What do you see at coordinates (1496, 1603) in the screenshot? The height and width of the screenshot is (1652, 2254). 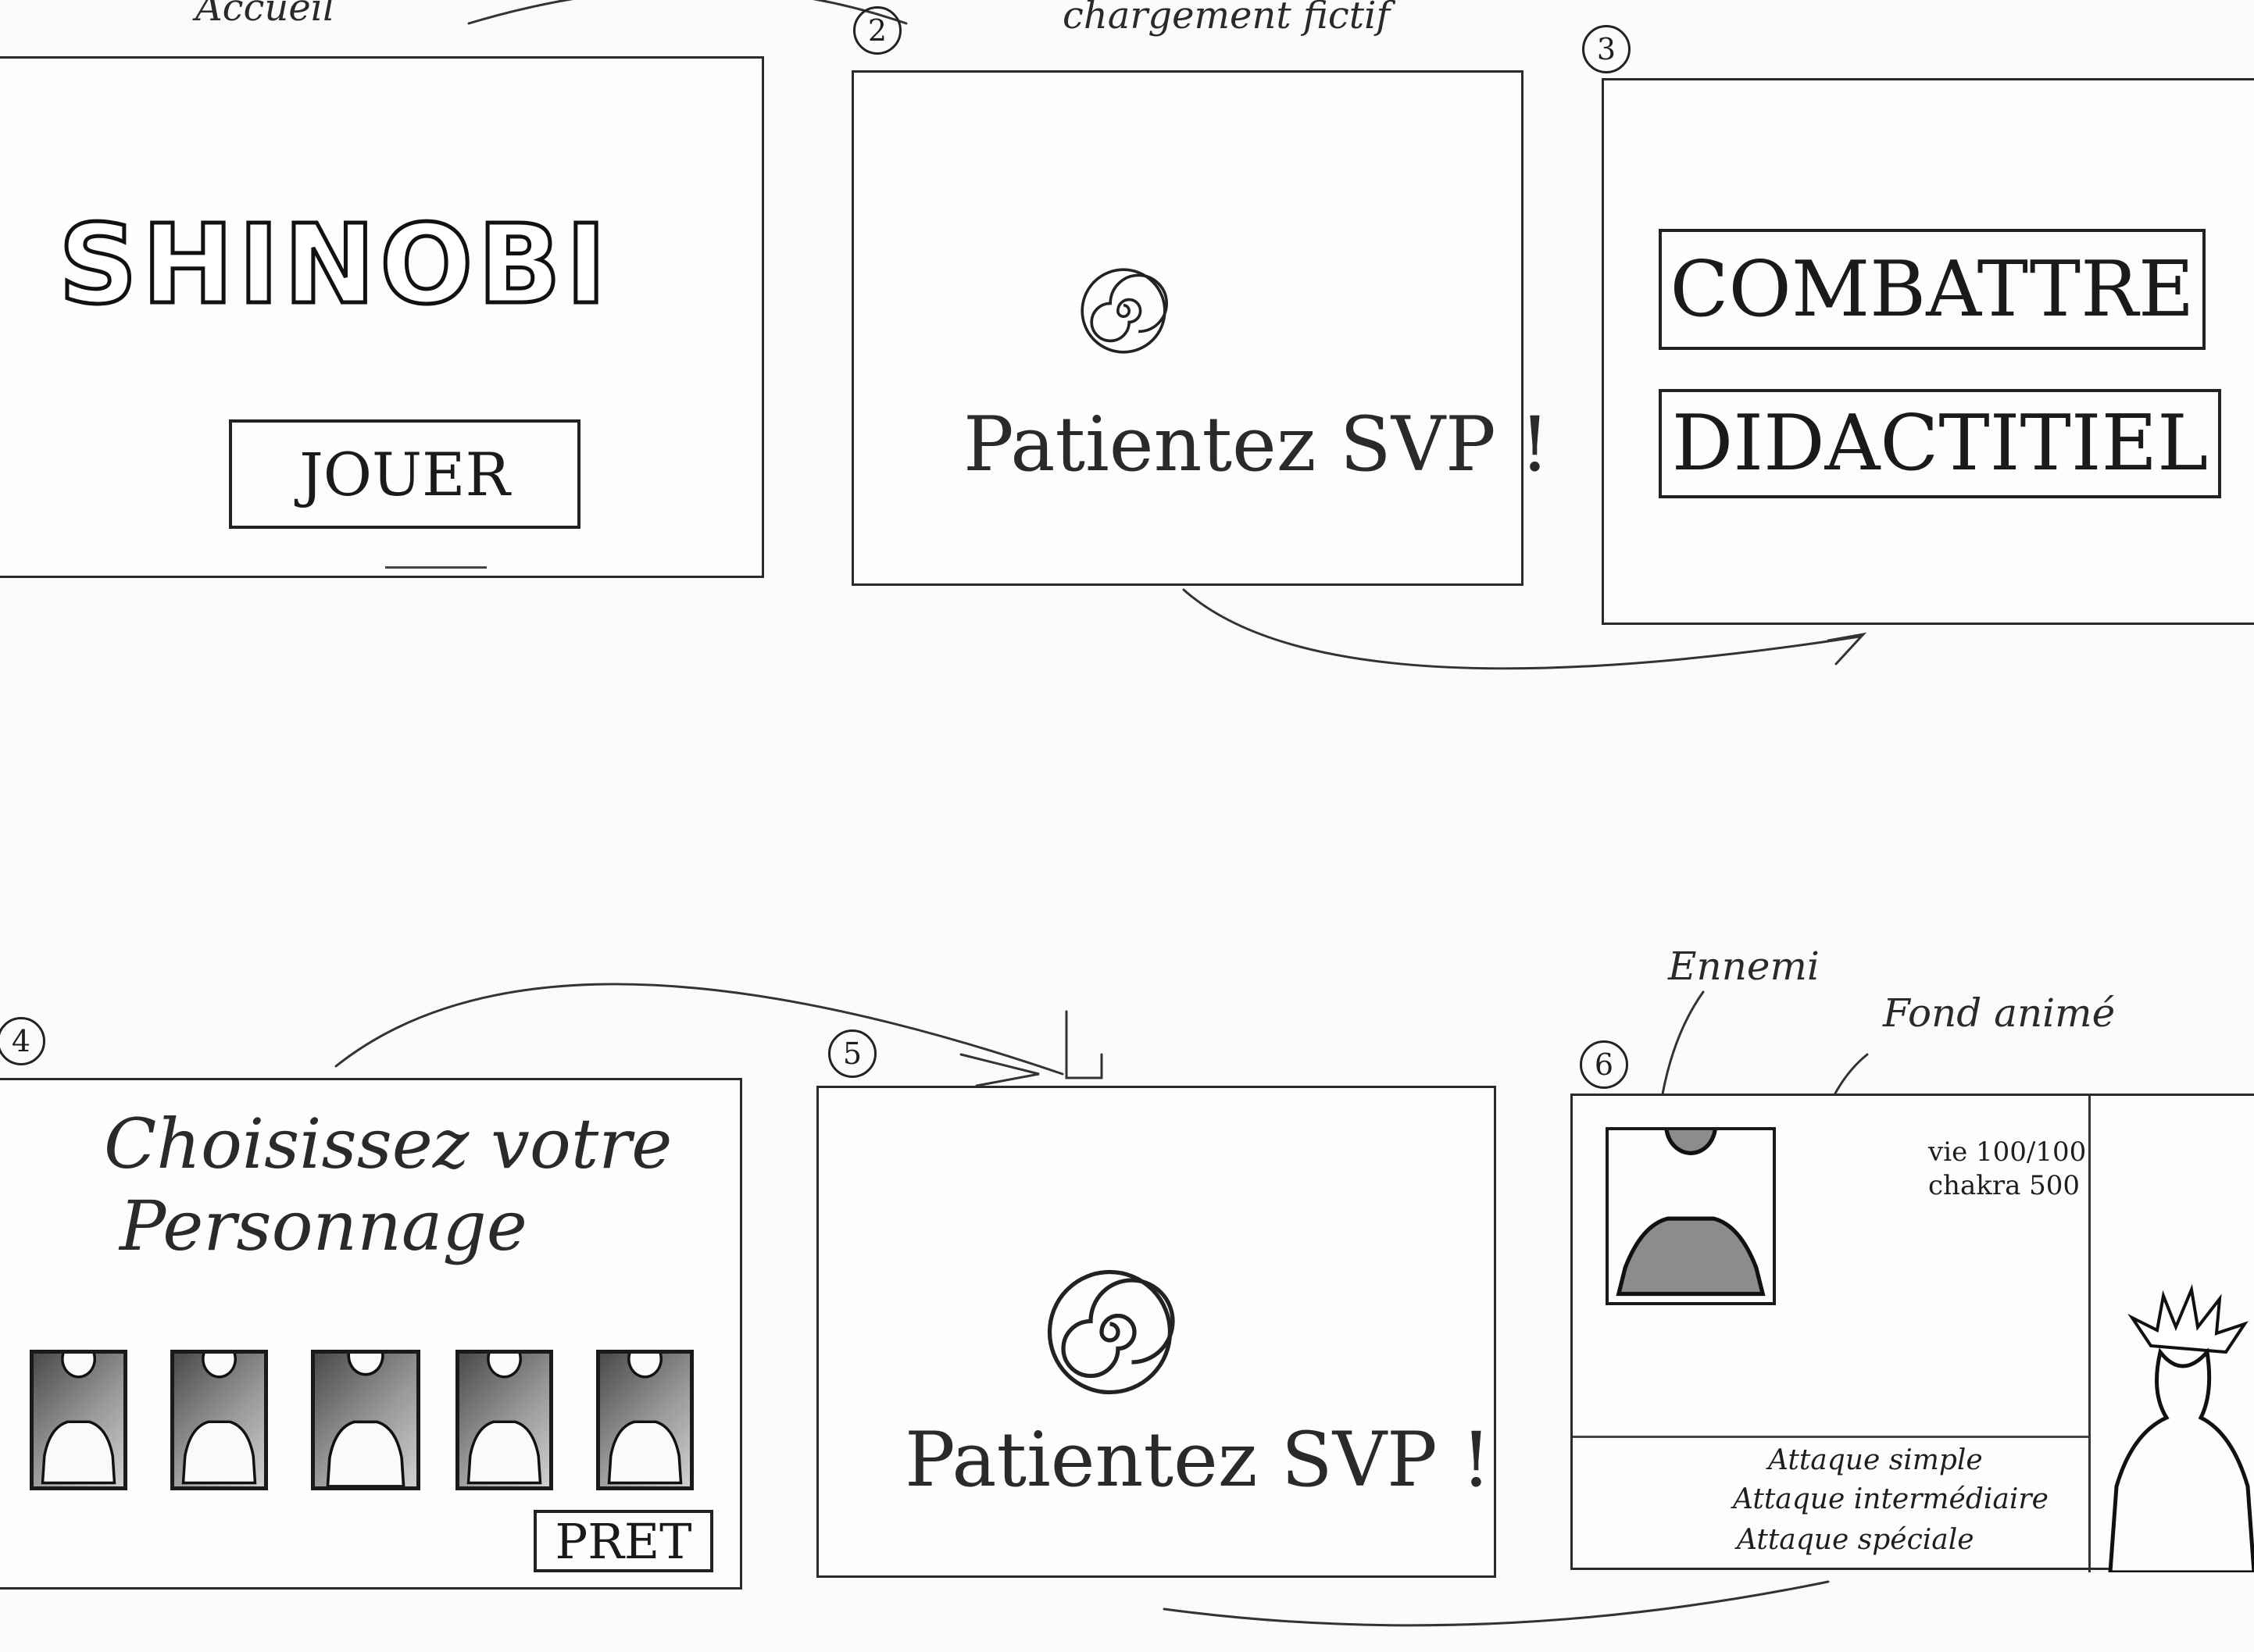 I see `arrow-6-loop` at bounding box center [1496, 1603].